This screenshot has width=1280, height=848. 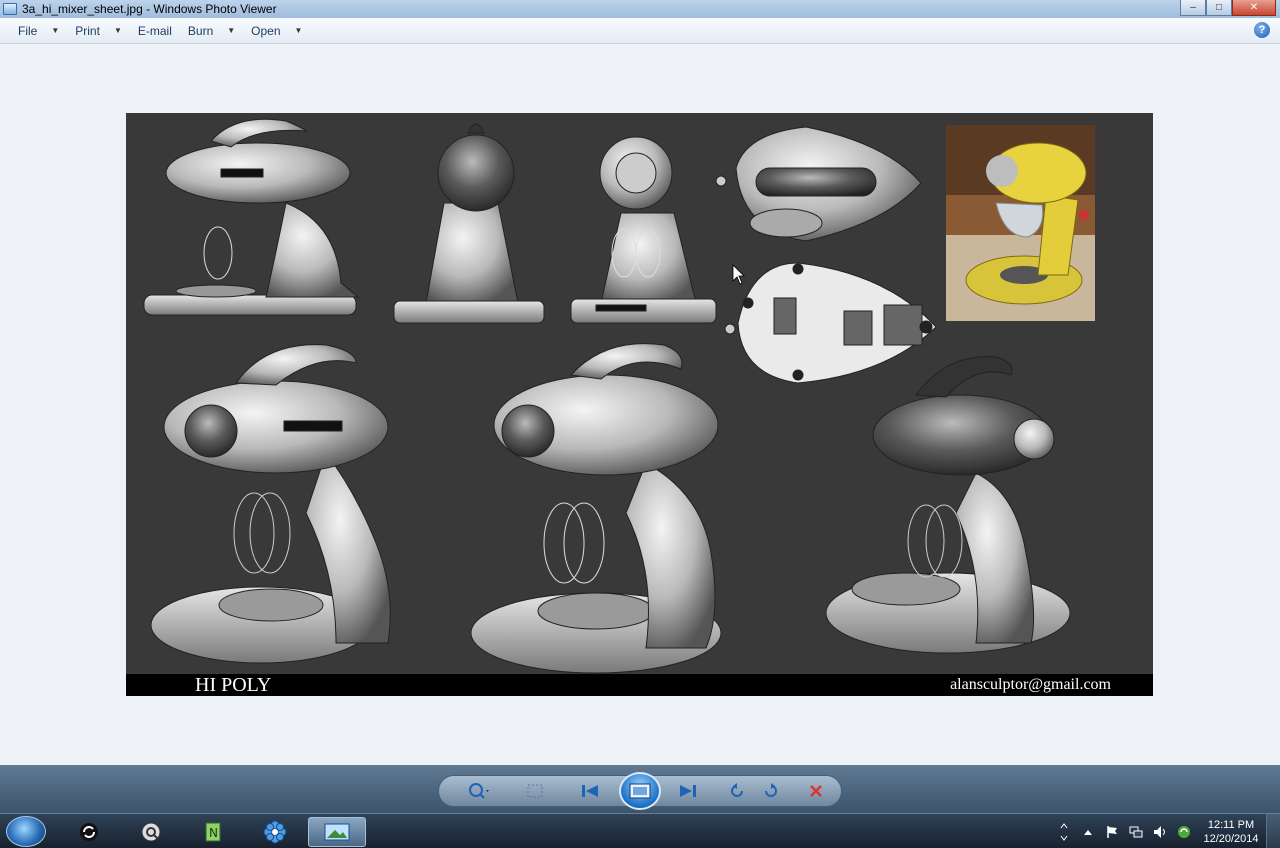 I want to click on menu-bar: File ▼ Print ▼ E-mail Burn ▼ Open ▼ ?, so click(x=640, y=31).